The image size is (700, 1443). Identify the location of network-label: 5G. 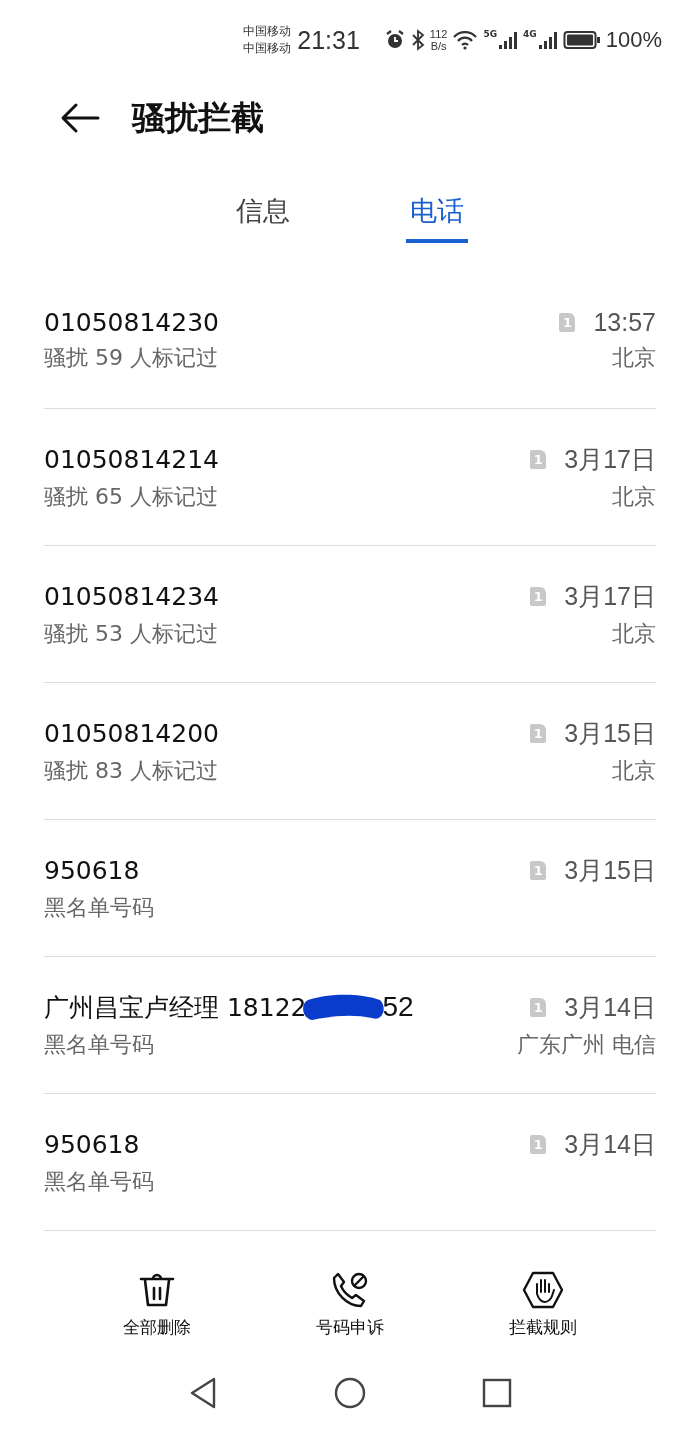
(490, 34).